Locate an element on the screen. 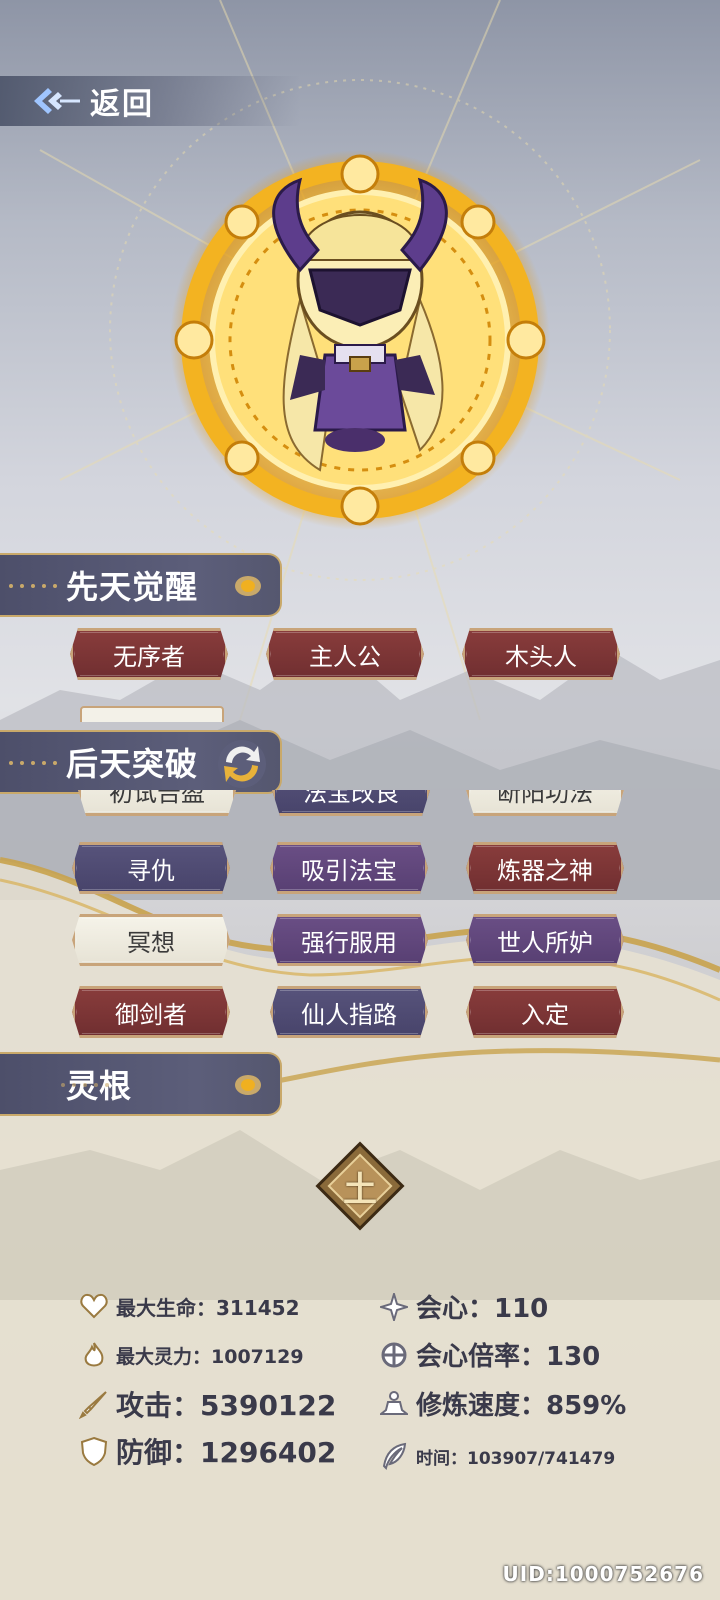 The height and width of the screenshot is (1600, 720). trait-label: 冥想 is located at coordinates (151, 942).